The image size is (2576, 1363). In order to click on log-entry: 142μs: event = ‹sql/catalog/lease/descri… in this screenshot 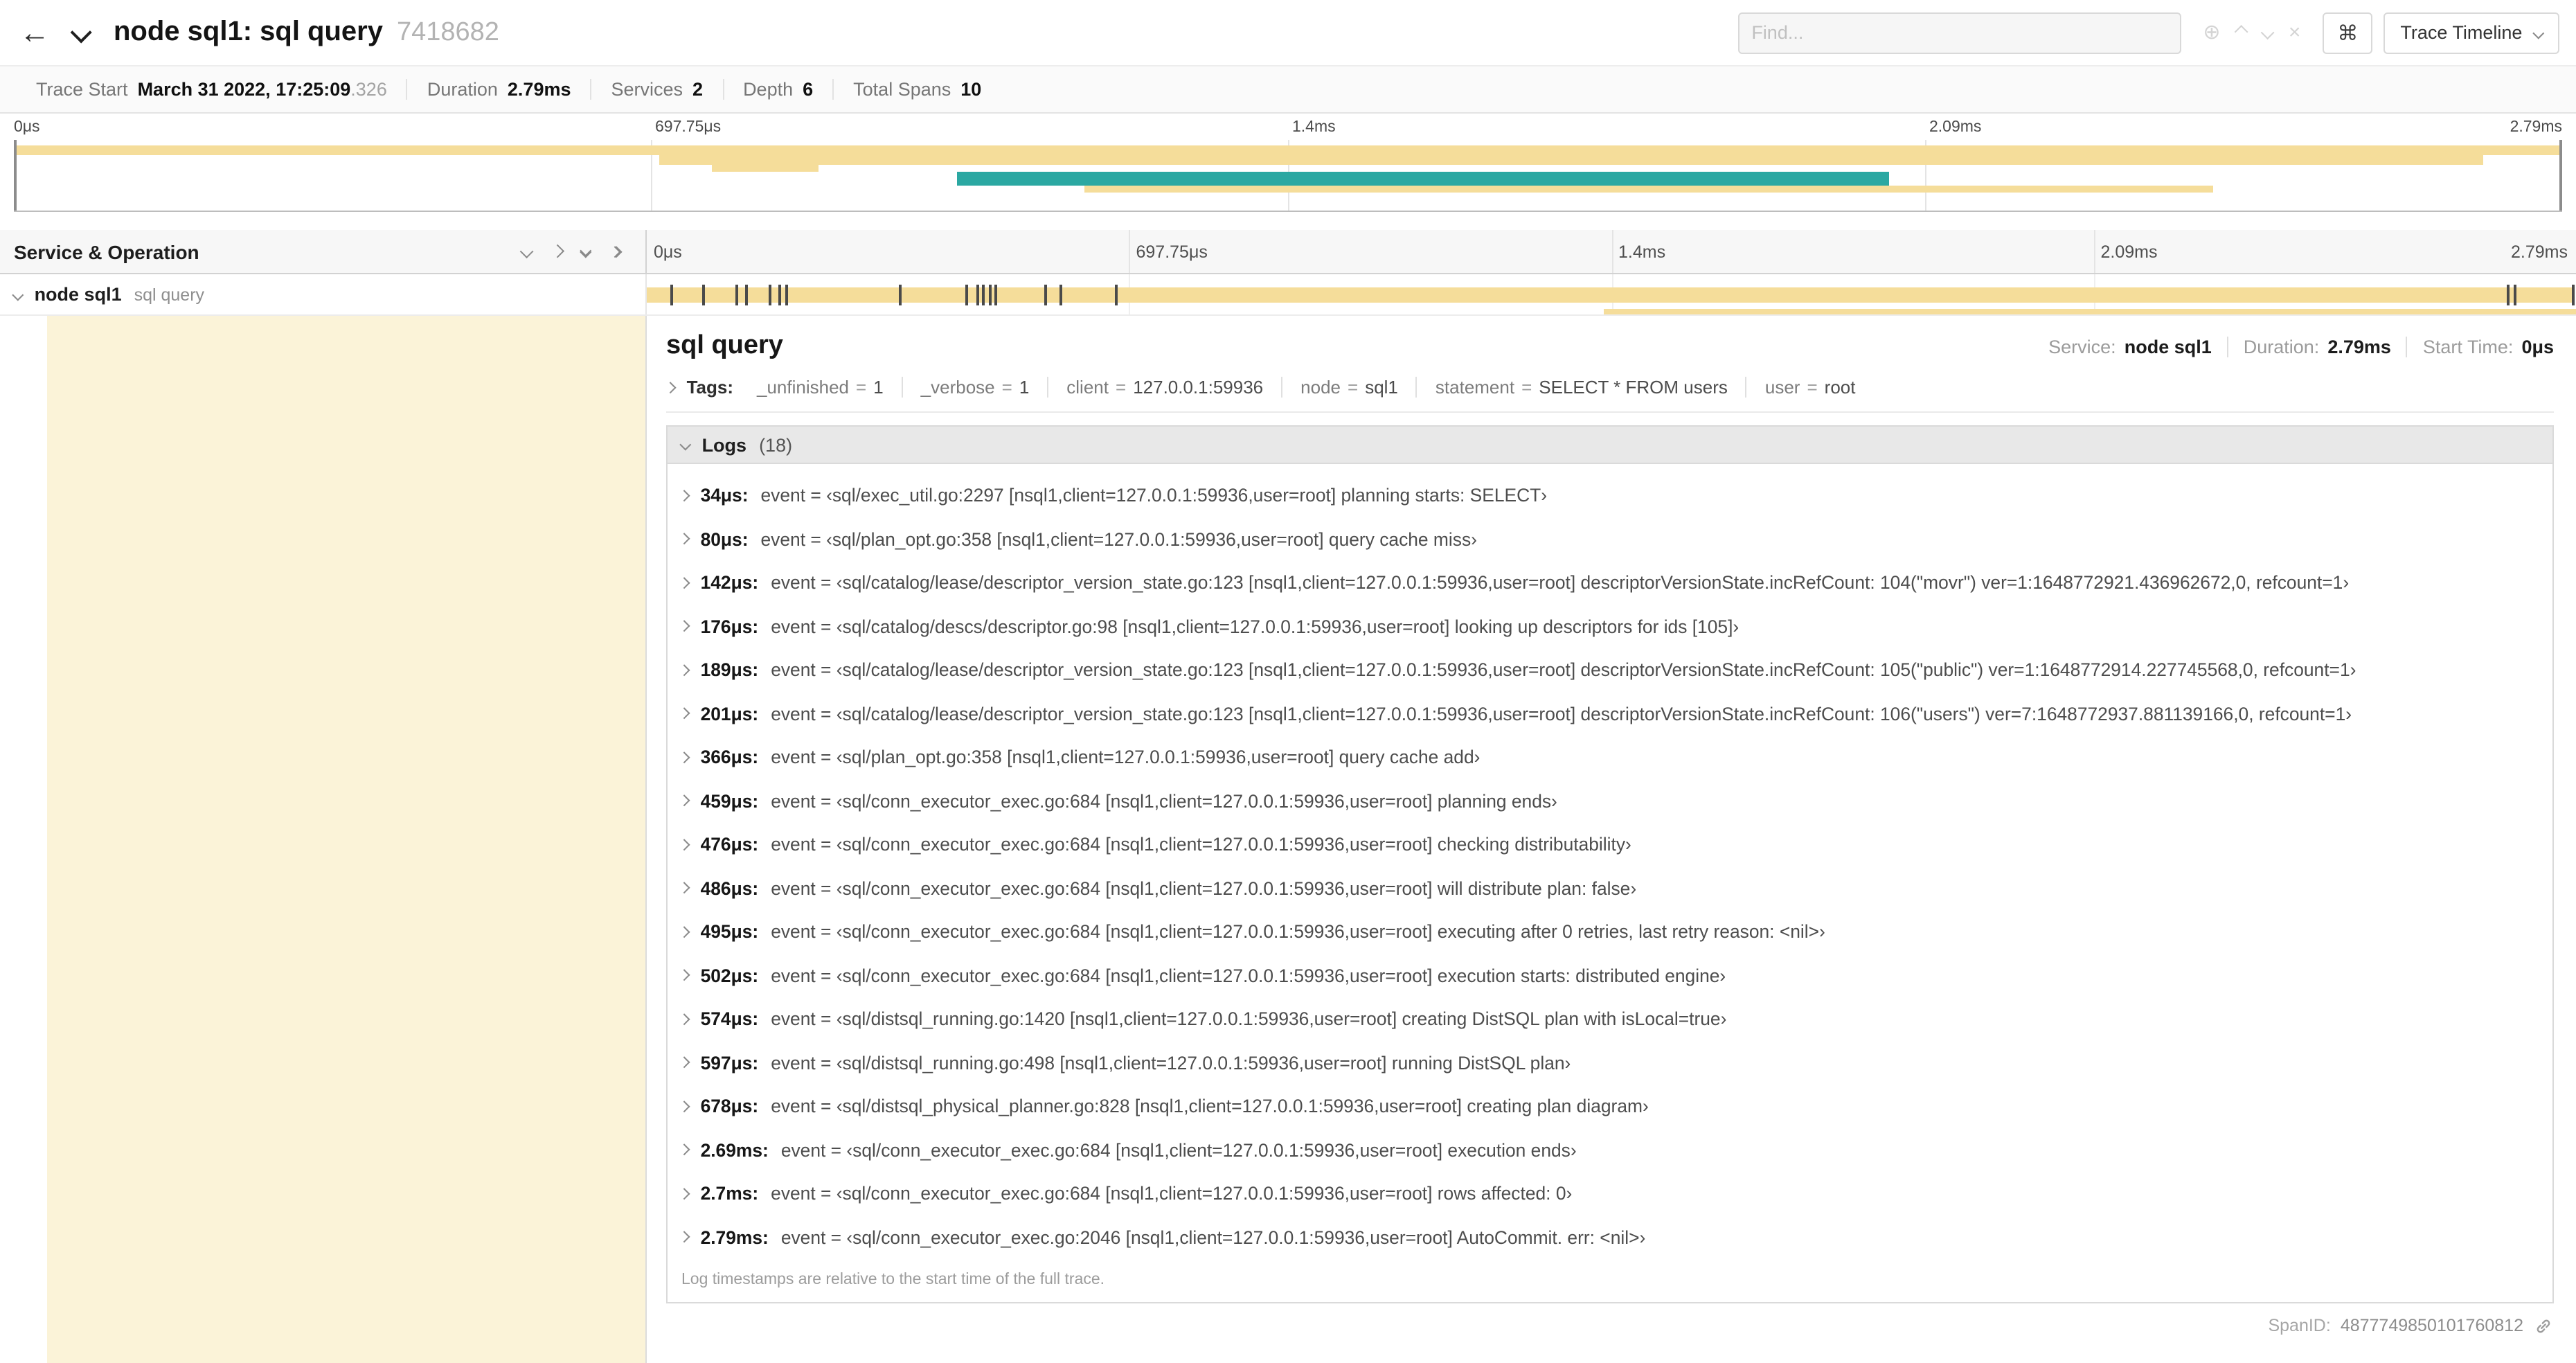, I will do `click(1609, 583)`.